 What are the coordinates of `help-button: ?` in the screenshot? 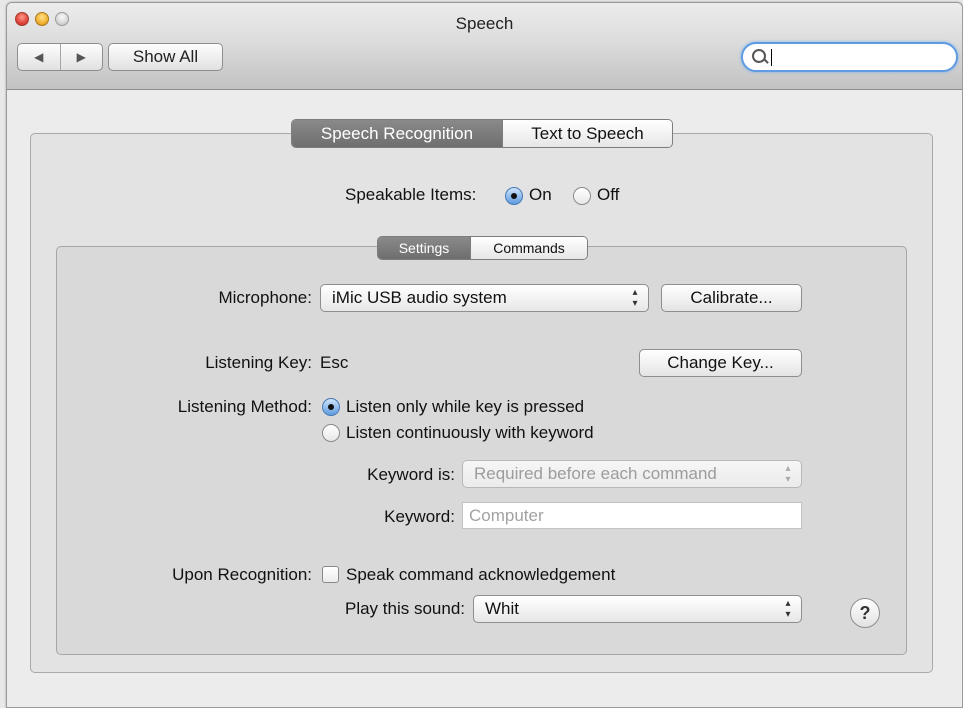 It's located at (865, 613).